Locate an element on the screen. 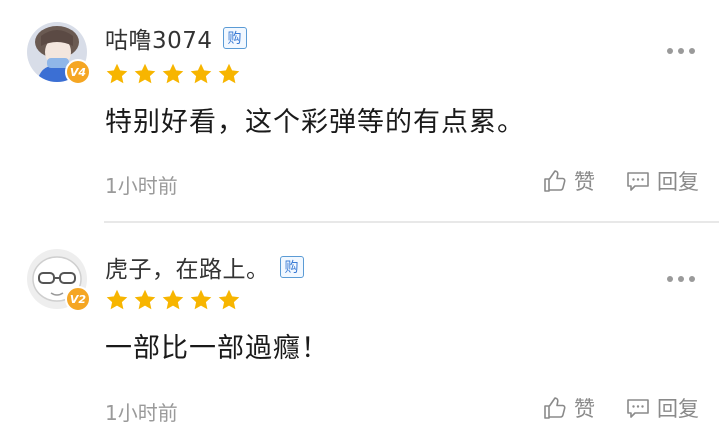 This screenshot has width=719, height=431. avatar: V2 is located at coordinates (59, 280).